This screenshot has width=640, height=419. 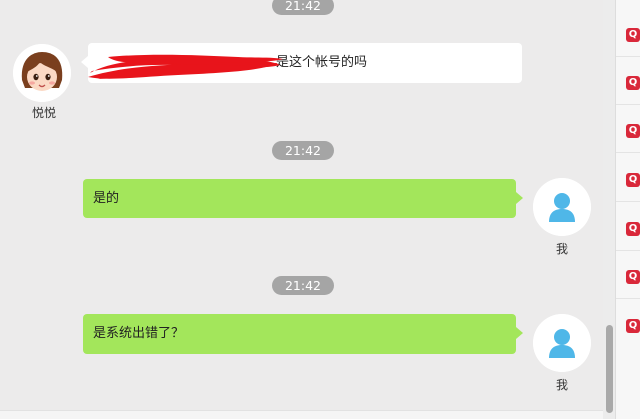 I want to click on girl-avatar-icon, so click(x=42, y=73).